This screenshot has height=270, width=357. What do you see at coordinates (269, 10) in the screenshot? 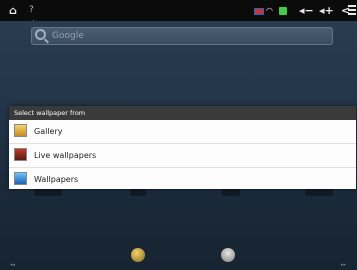
I see `wifi-icon: ◠` at bounding box center [269, 10].